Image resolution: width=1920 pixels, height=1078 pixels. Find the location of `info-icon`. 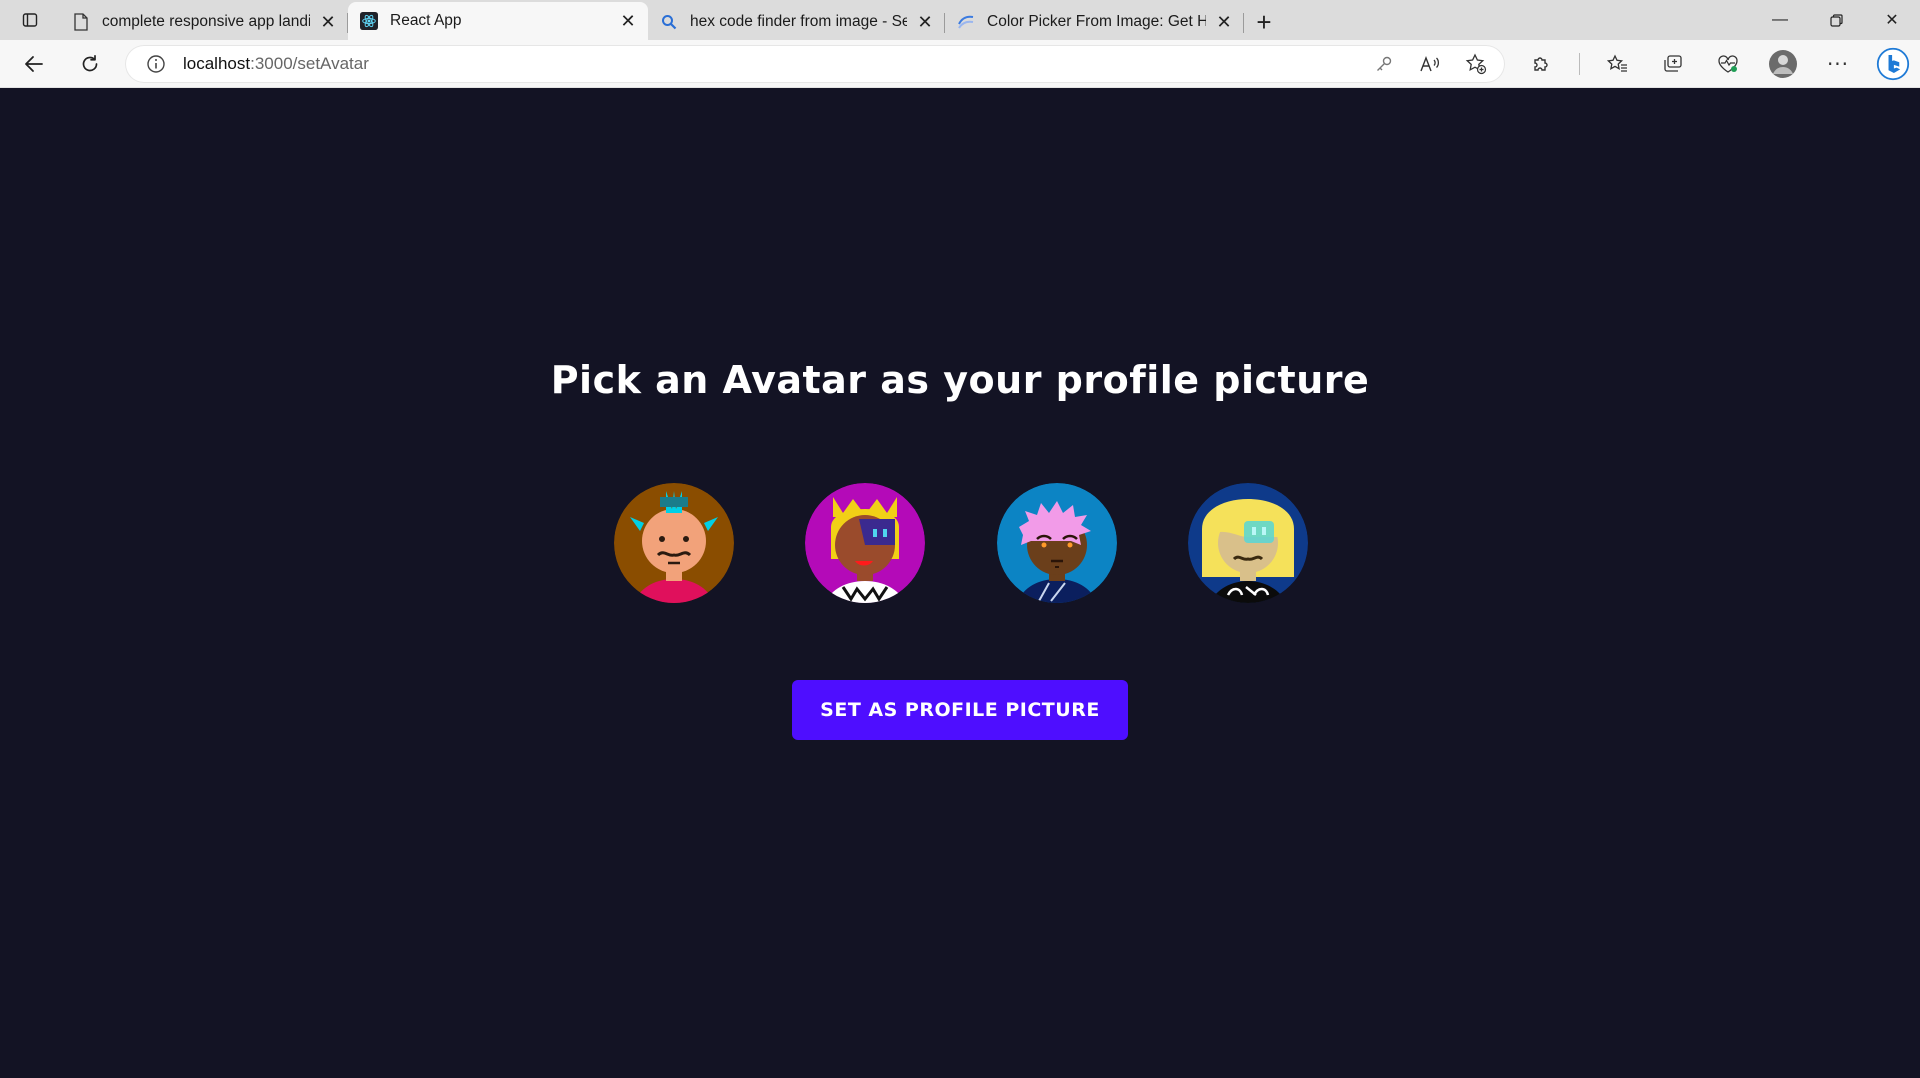

info-icon is located at coordinates (156, 64).